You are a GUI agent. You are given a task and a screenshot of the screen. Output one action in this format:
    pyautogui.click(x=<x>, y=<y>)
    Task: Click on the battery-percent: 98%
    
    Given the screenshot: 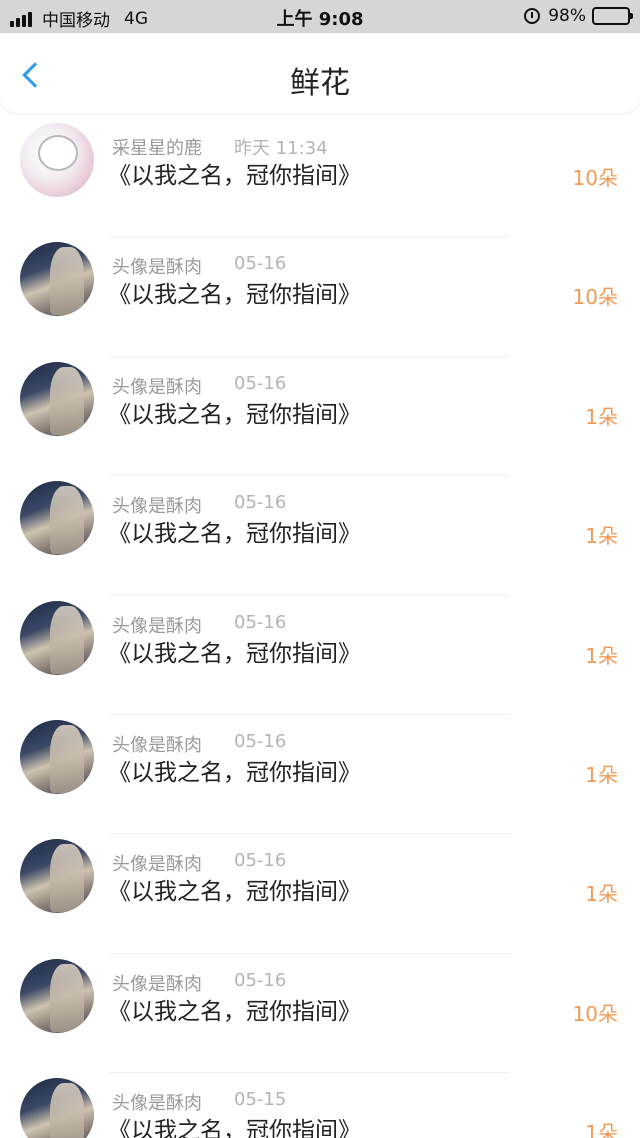 What is the action you would take?
    pyautogui.click(x=567, y=16)
    